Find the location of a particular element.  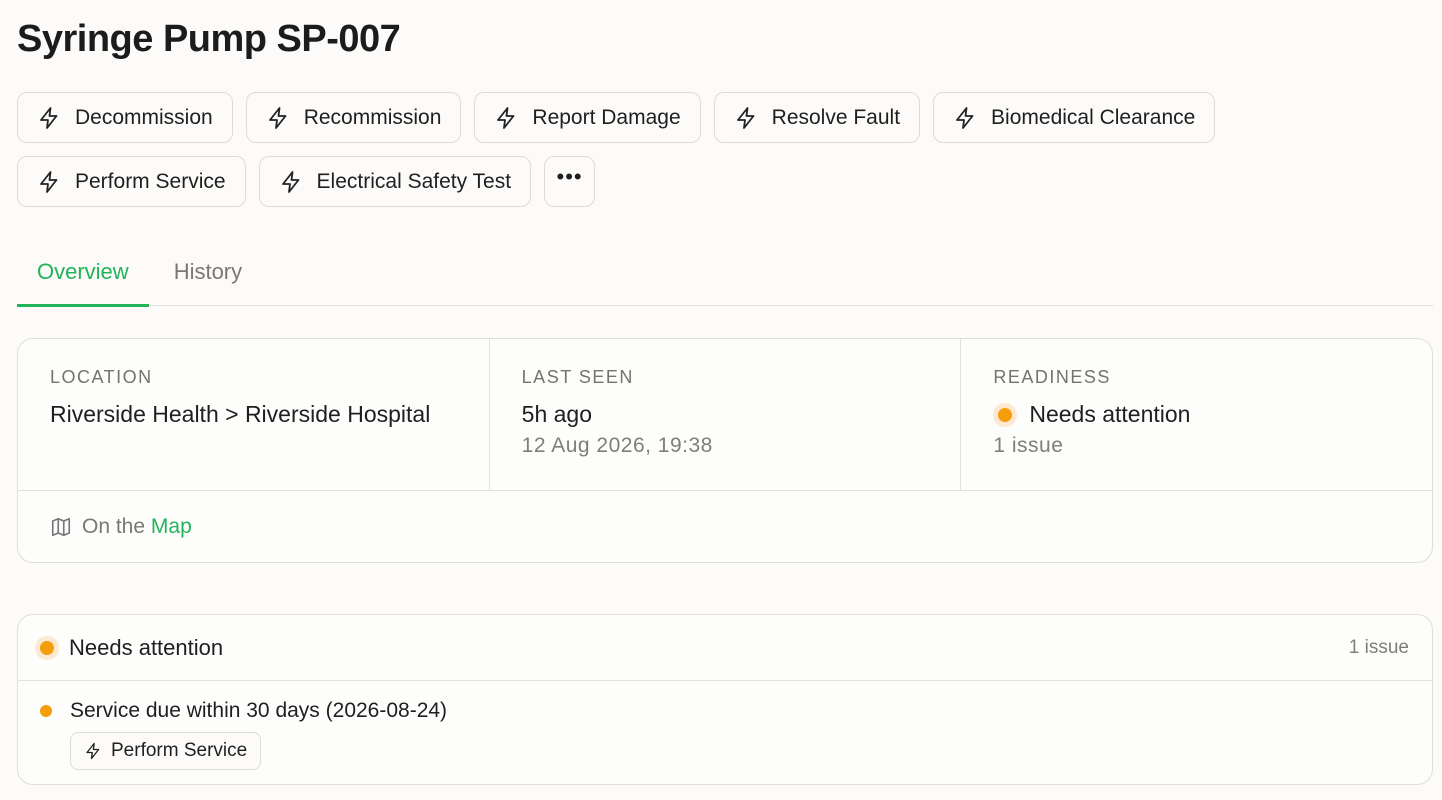

map-row: On the Map is located at coordinates (725, 526).